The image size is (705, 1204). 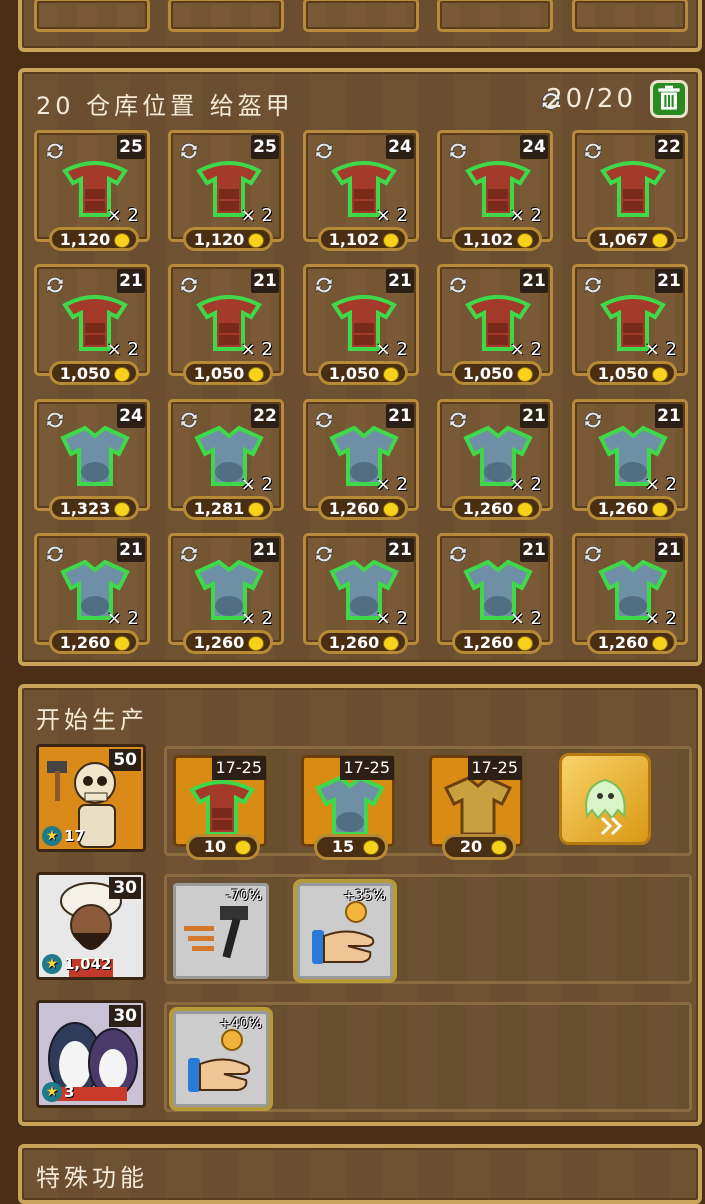 I want to click on worker-merchant: 30 ★ 1,042, so click(x=91, y=926).